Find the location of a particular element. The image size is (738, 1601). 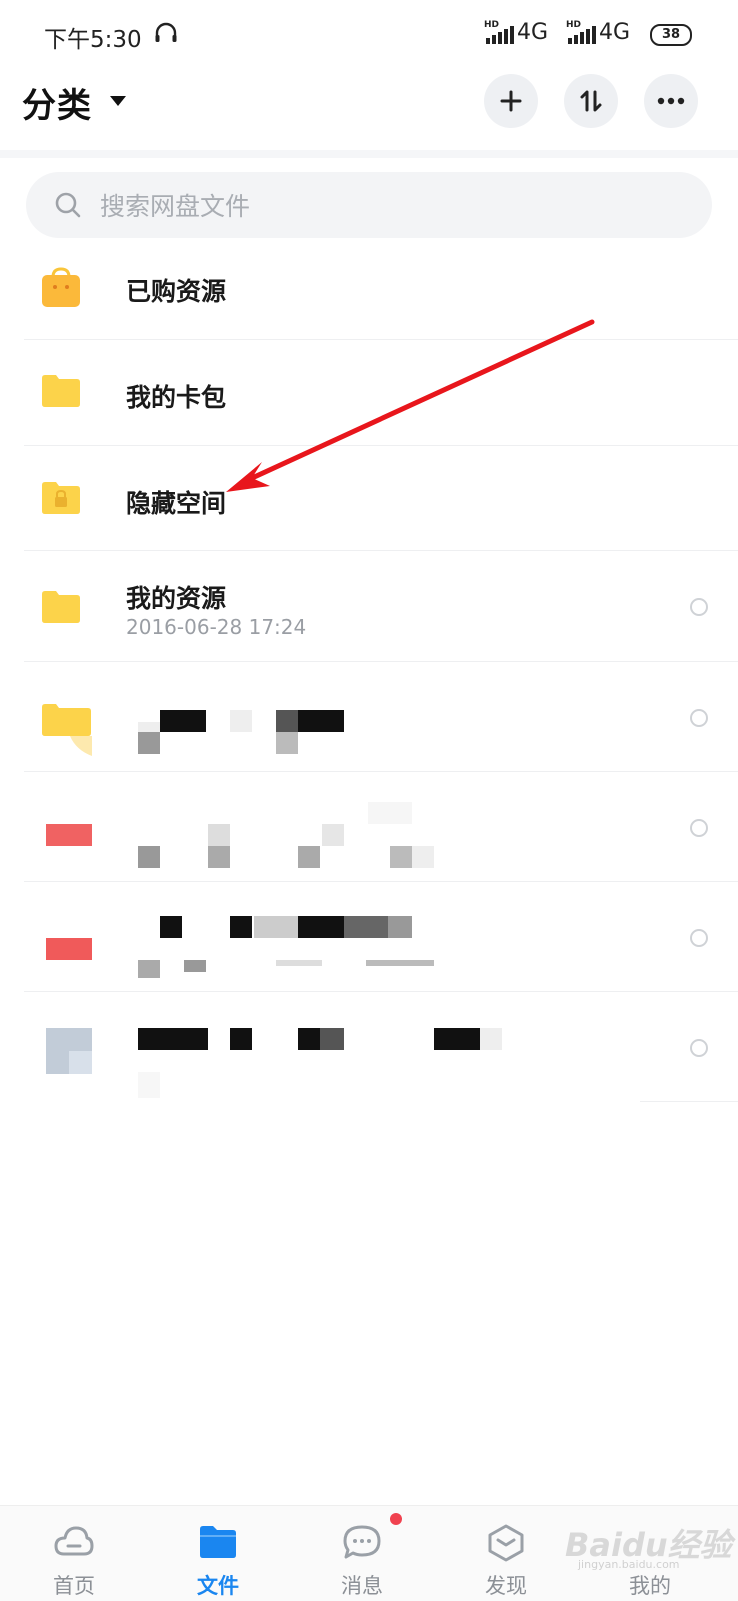

header-divider is located at coordinates (369, 154).